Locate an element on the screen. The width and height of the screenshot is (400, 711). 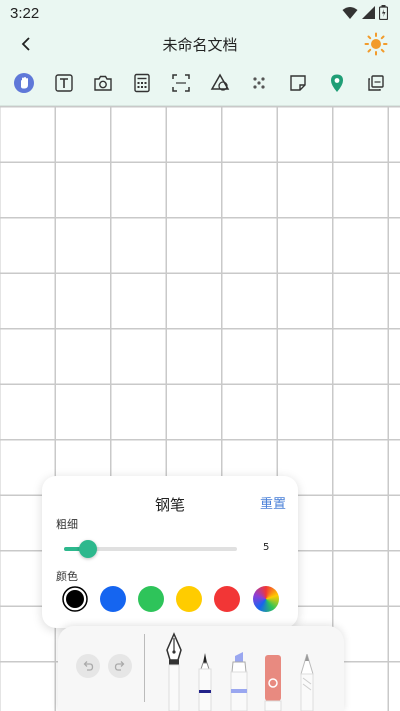
color-swatch-green is located at coordinates (151, 599).